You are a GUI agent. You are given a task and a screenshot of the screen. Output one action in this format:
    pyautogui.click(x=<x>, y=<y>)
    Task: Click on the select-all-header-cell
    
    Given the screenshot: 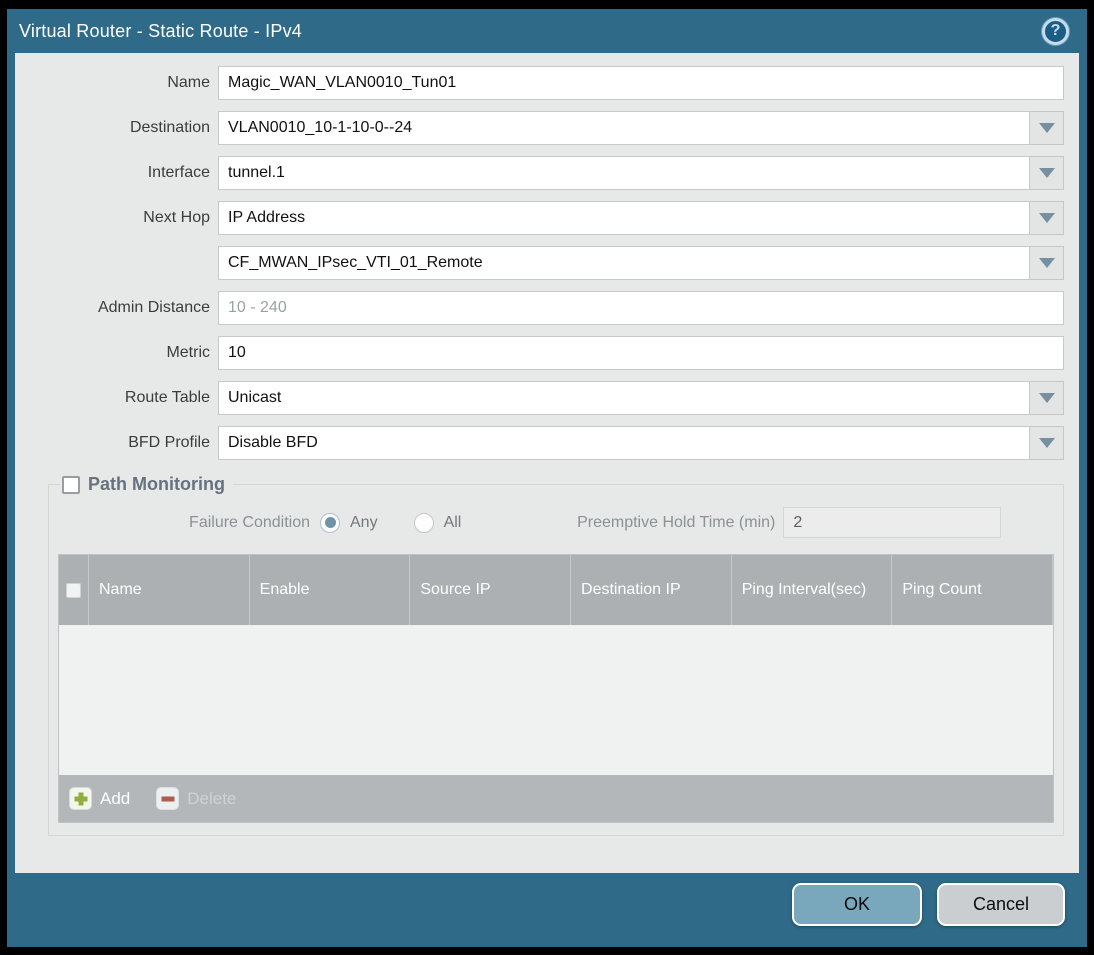 What is the action you would take?
    pyautogui.click(x=74, y=590)
    